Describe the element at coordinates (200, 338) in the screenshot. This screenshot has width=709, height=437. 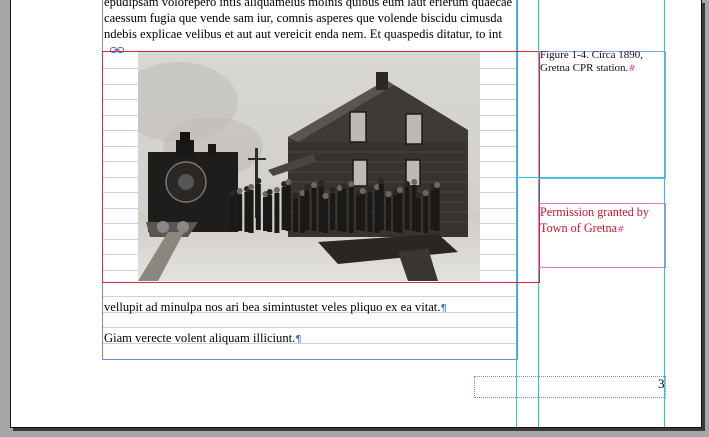
I see `paragraph-text: Giam verecte volent aliquam illiciunt.` at that location.